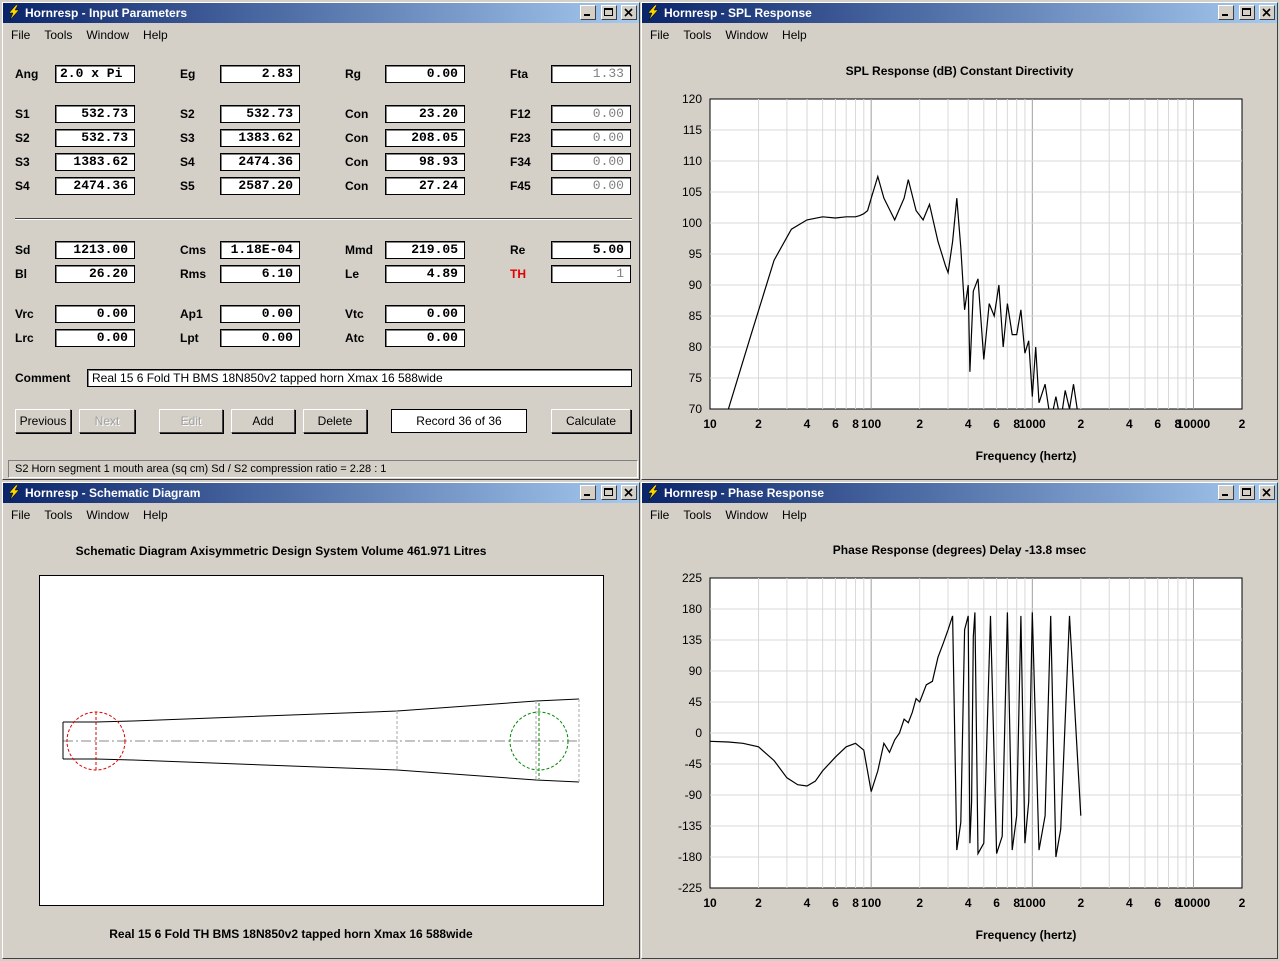 Image resolution: width=1280 pixels, height=961 pixels. What do you see at coordinates (22, 138) in the screenshot?
I see `param-label-s2: S2` at bounding box center [22, 138].